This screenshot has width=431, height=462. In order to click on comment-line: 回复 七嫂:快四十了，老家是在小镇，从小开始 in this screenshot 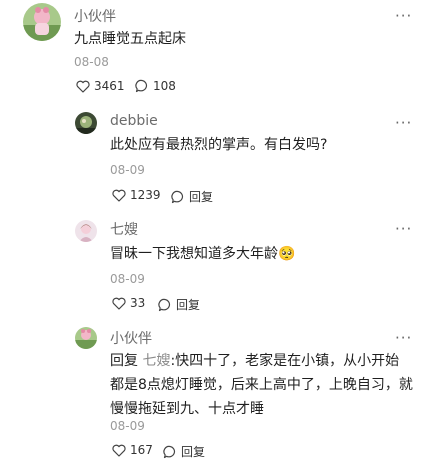, I will do `click(260, 361)`.